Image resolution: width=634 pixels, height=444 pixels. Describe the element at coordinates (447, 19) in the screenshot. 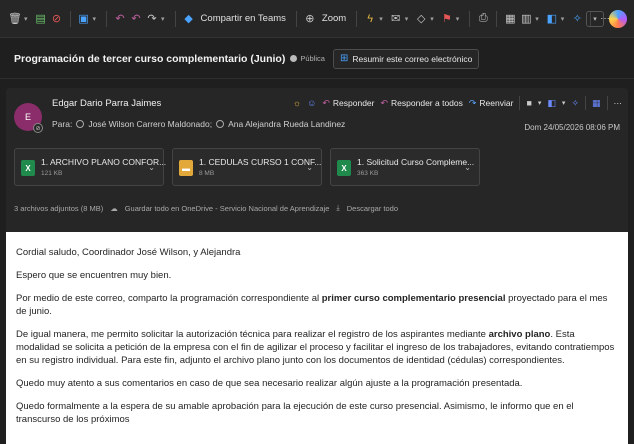

I see `flag-icon: ⚑` at that location.